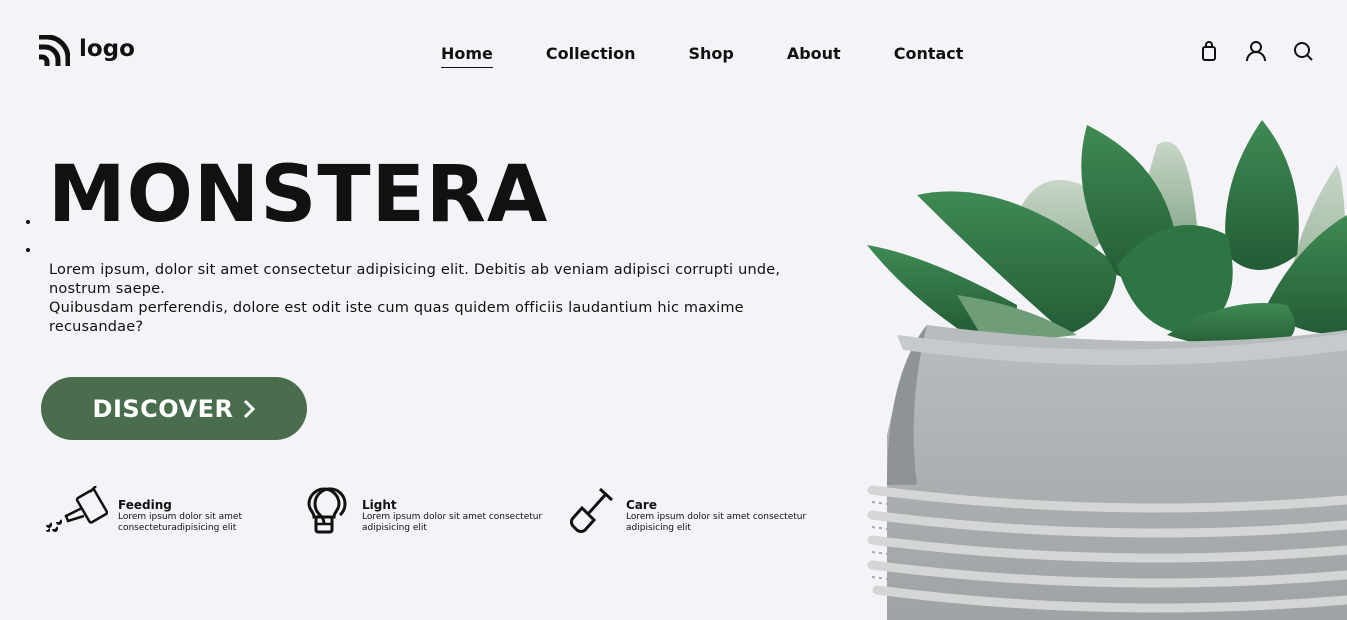  I want to click on discover-button-label: DISCOVER, so click(163, 408).